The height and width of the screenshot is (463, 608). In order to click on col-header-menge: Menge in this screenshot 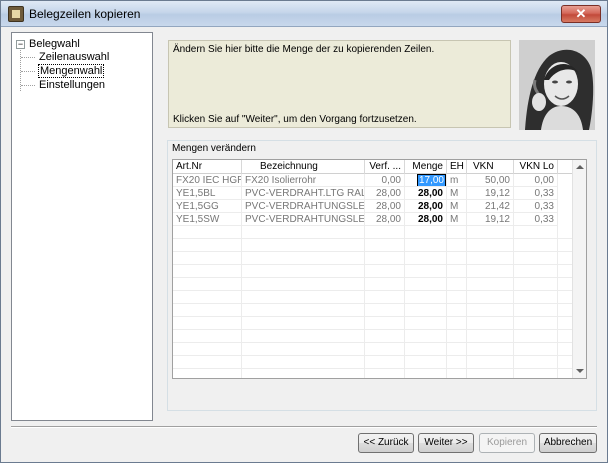, I will do `click(426, 167)`.